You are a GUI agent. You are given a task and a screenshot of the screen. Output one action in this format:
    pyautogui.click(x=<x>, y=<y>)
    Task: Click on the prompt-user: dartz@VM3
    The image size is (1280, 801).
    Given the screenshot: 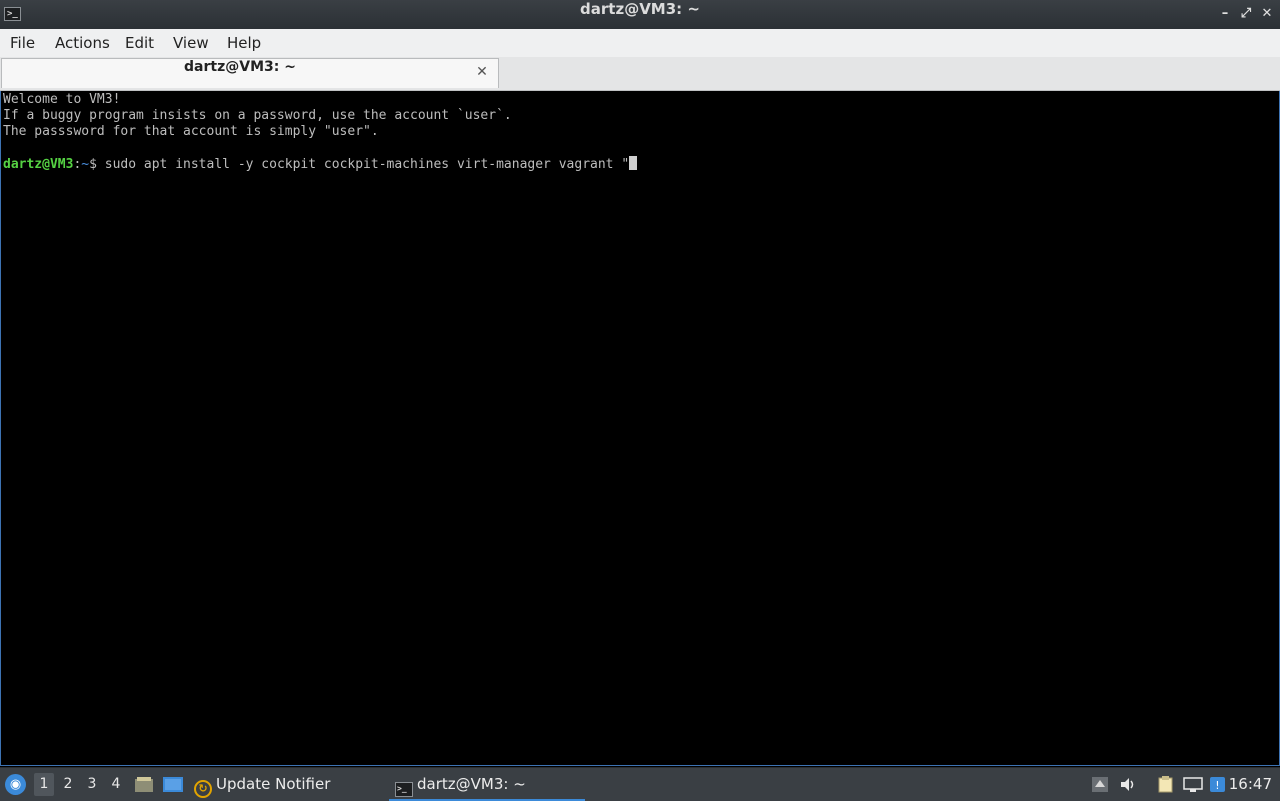 What is the action you would take?
    pyautogui.click(x=38, y=164)
    